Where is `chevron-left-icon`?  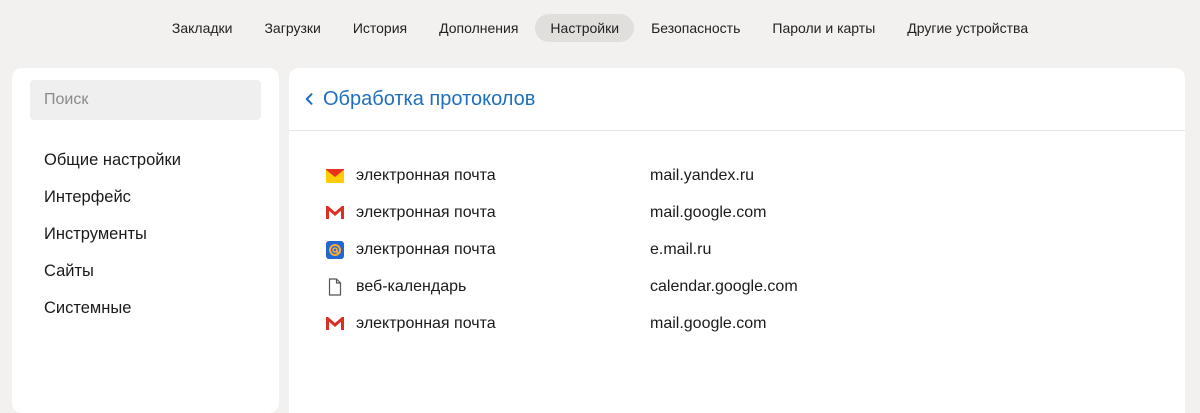 chevron-left-icon is located at coordinates (309, 99).